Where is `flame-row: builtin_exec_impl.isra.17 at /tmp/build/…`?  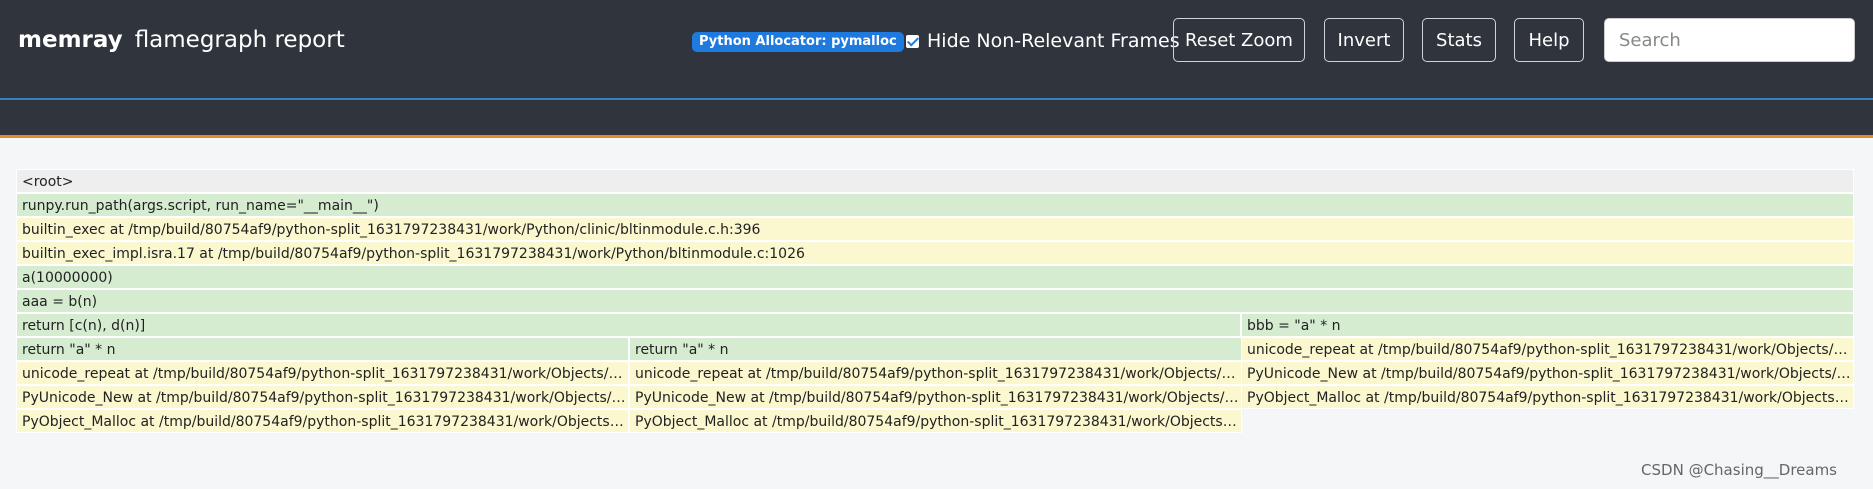
flame-row: builtin_exec_impl.isra.17 at /tmp/build/… is located at coordinates (935, 253).